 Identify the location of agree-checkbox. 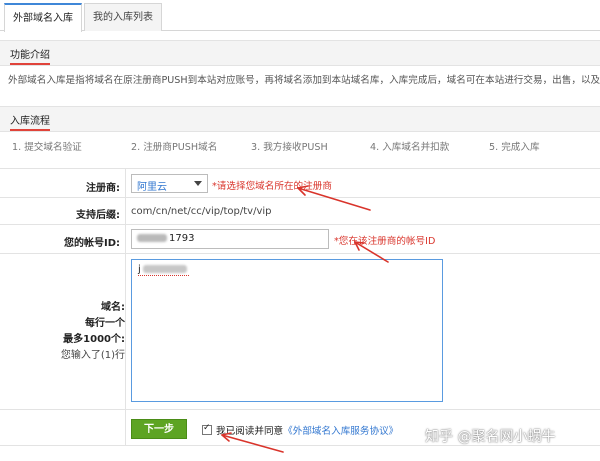
(207, 429).